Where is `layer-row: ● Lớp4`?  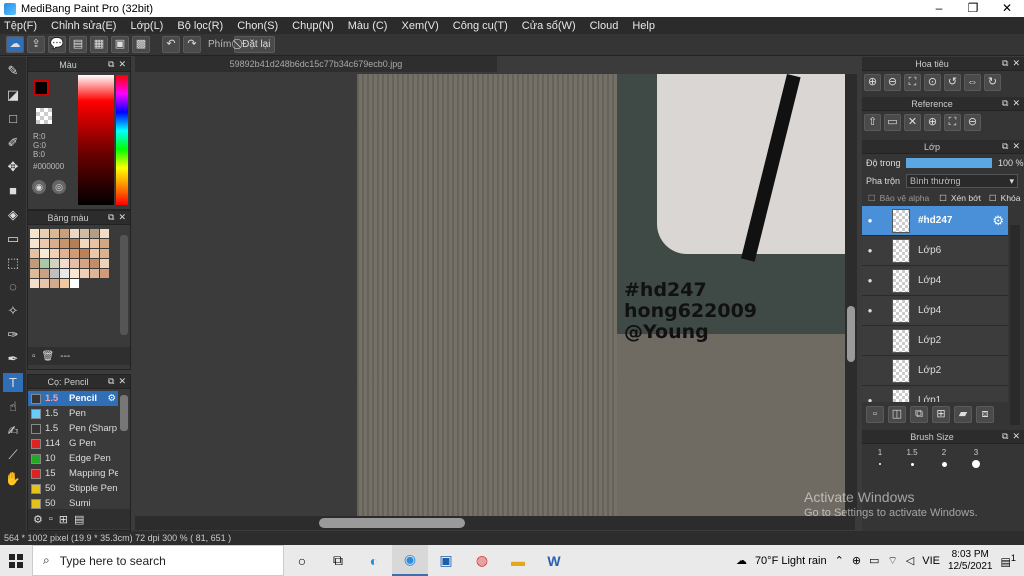
layer-row: ● Lớp4 is located at coordinates (935, 281).